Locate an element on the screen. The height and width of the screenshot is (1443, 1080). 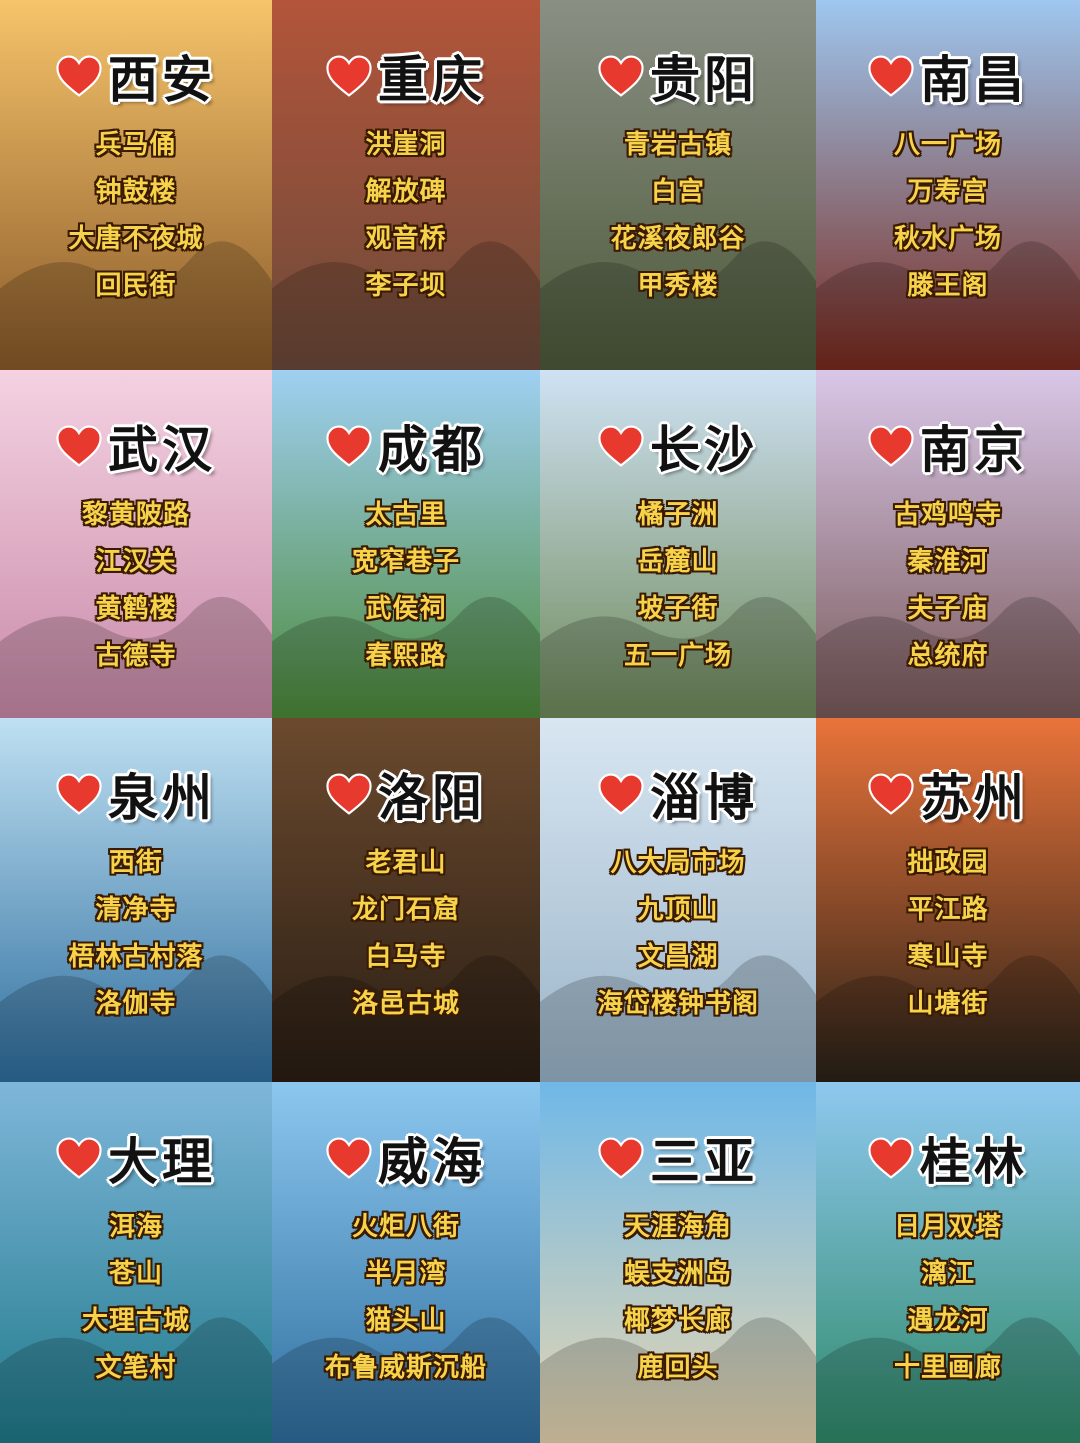
attraction-item: 八一广场 is located at coordinates (947, 145).